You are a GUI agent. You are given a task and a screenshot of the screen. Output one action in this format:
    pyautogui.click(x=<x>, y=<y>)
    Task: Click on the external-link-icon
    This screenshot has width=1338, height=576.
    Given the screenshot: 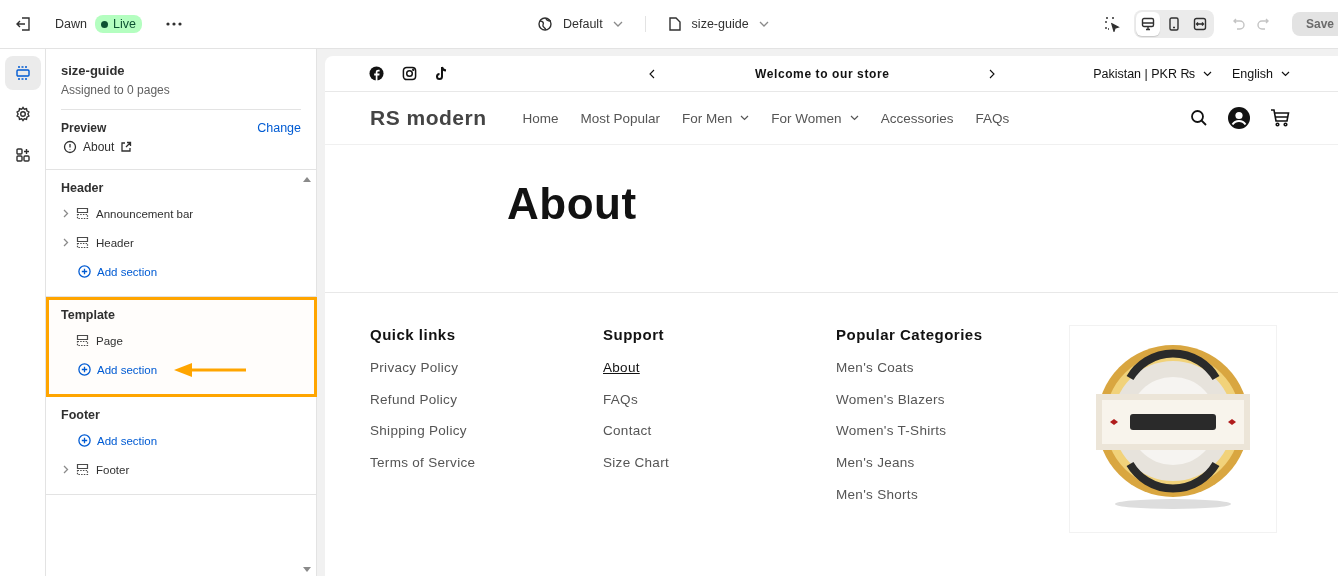 What is the action you would take?
    pyautogui.click(x=126, y=147)
    